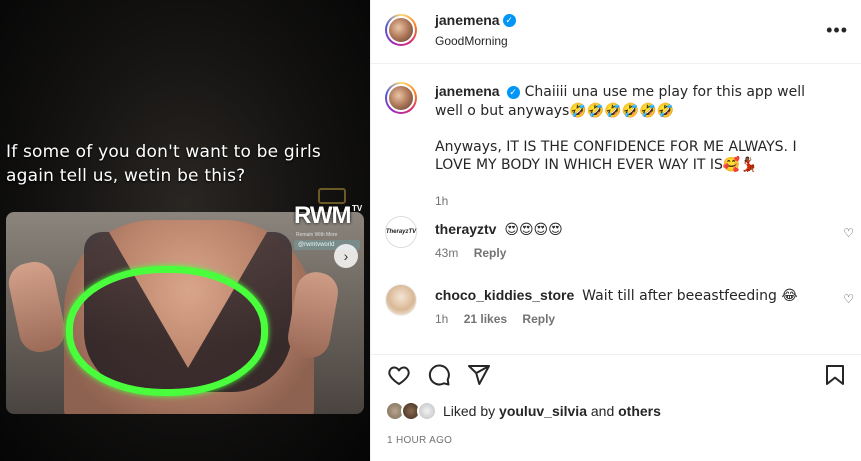 Image resolution: width=861 pixels, height=461 pixels. I want to click on heart-icon, so click(399, 375).